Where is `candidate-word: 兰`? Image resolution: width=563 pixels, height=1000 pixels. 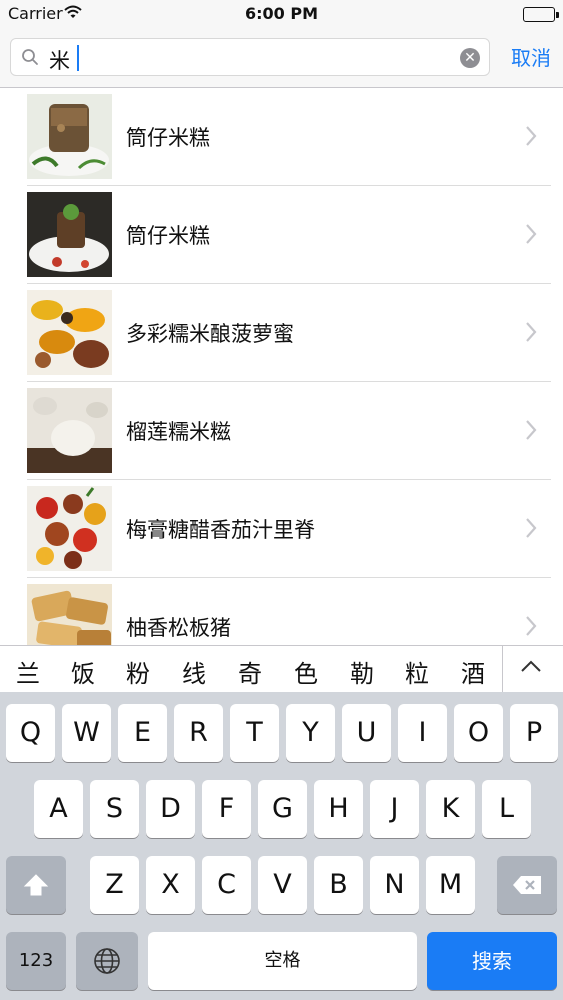
candidate-word: 兰 is located at coordinates (28, 671).